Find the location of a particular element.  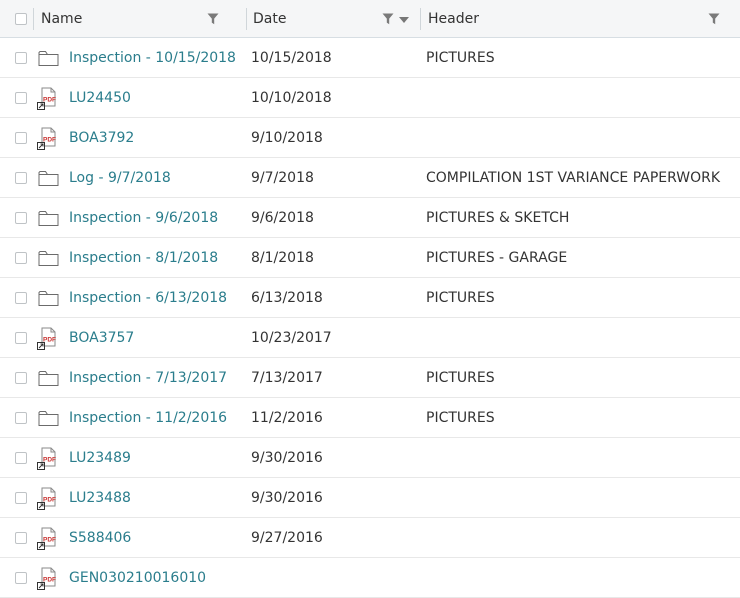

row-name-link: Inspection - 10/15/2018 is located at coordinates (152, 58).